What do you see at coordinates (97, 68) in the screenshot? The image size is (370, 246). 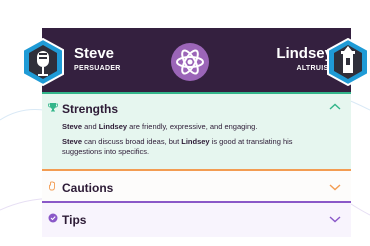 I see `left-person-type: PERSUADER` at bounding box center [97, 68].